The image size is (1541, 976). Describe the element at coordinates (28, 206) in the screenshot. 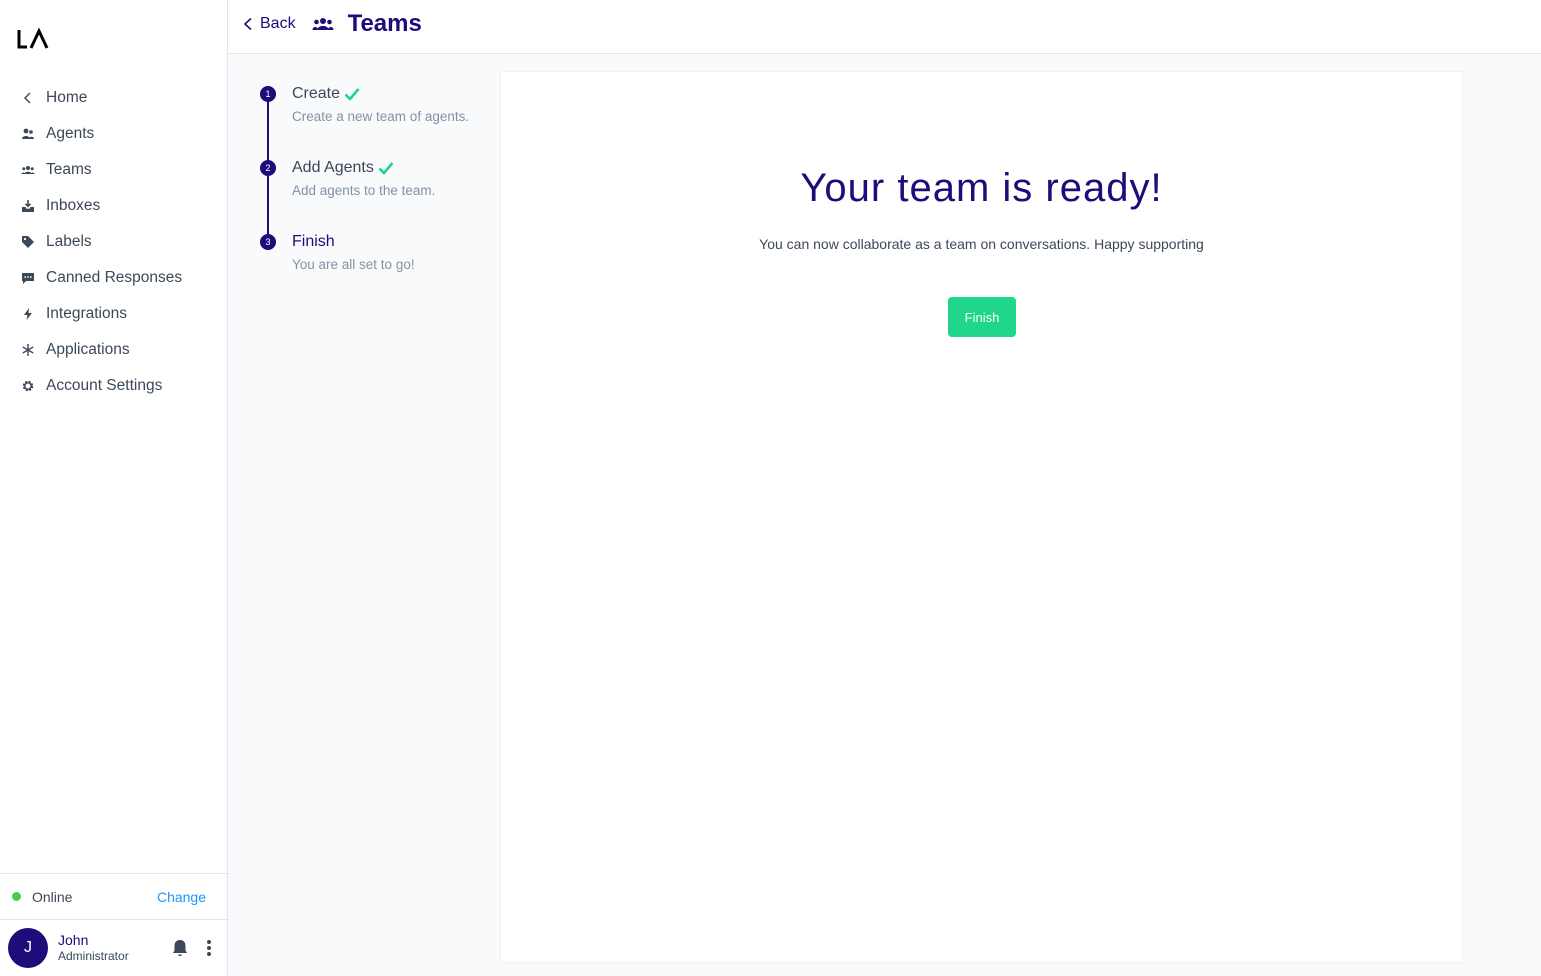

I see `inbox-icon` at that location.